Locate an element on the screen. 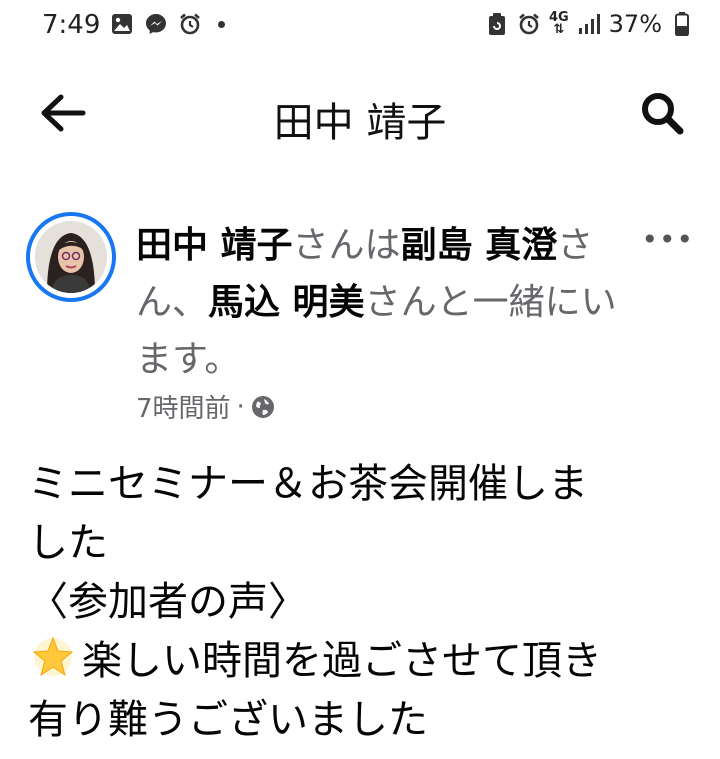  search-button is located at coordinates (662, 113).